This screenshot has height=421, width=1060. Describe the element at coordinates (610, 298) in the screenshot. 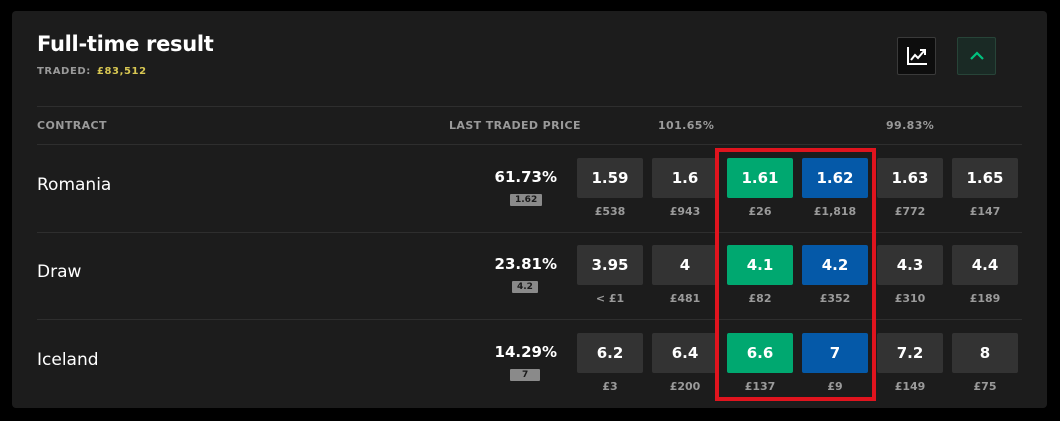

I see `price-volume: < £1` at that location.